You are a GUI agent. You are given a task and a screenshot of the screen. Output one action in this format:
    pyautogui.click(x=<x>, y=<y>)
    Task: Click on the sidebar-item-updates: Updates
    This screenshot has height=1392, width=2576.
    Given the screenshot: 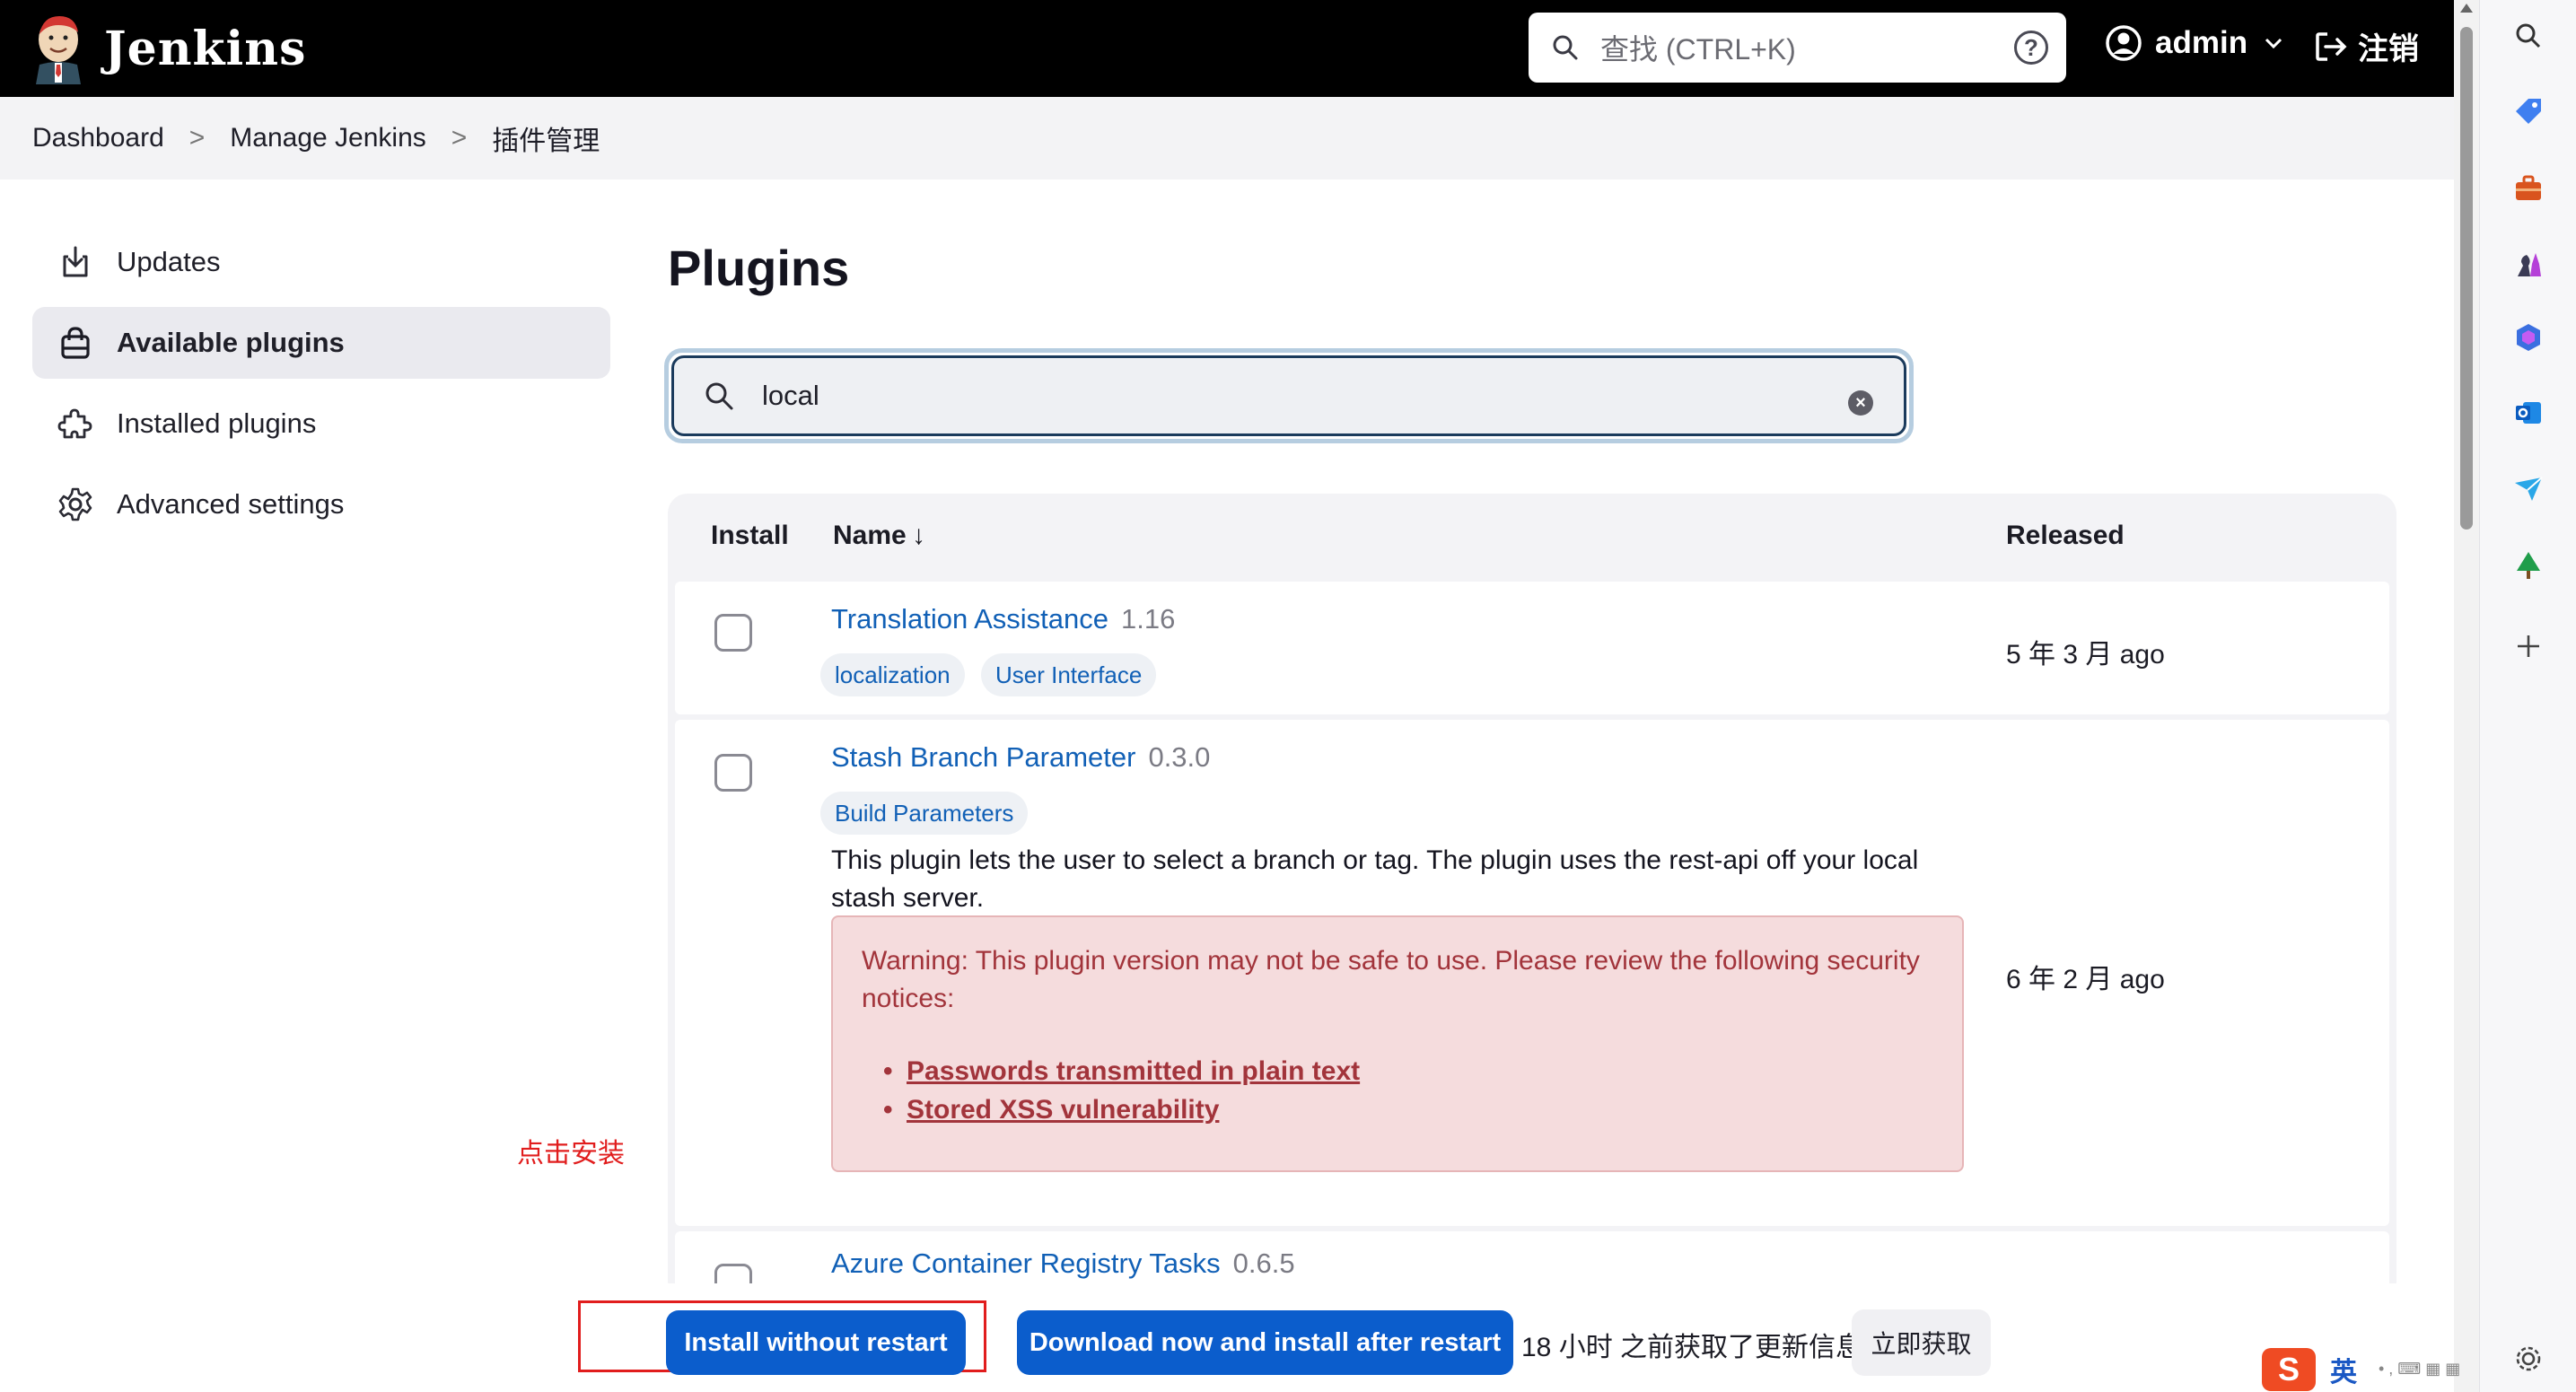 What is the action you would take?
    pyautogui.click(x=321, y=262)
    